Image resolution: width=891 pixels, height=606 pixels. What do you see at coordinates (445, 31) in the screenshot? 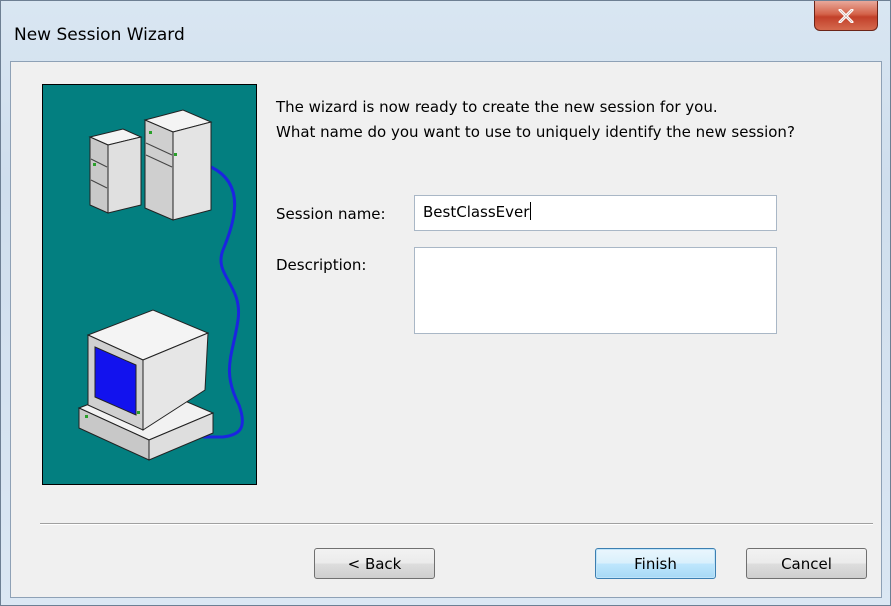
I see `title-bar: New Session Wizard` at bounding box center [445, 31].